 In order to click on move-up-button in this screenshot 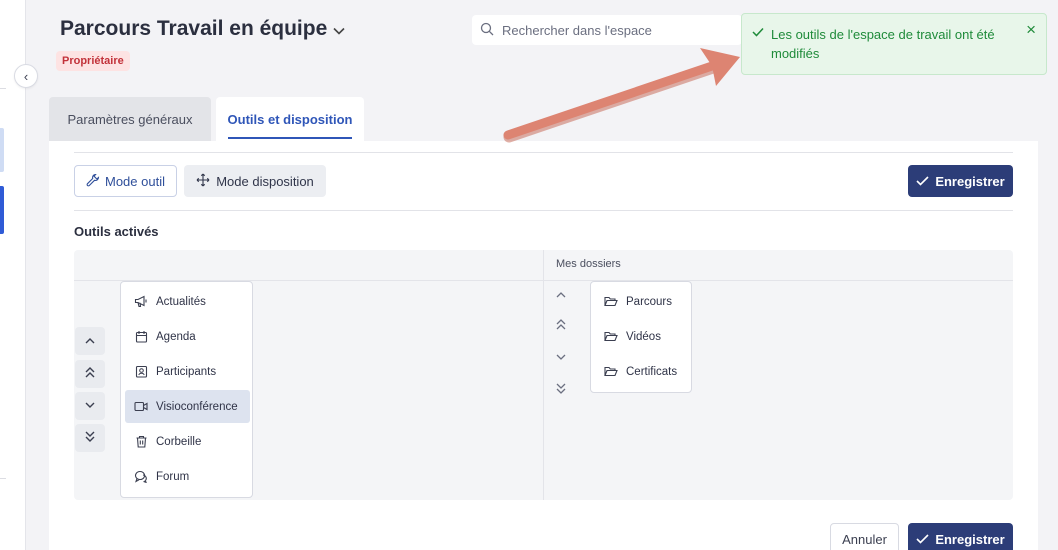, I will do `click(90, 341)`.